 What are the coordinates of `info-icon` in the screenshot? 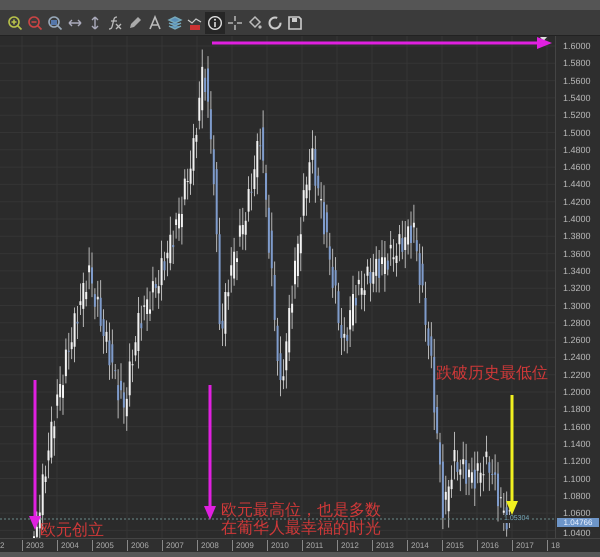 It's located at (215, 22).